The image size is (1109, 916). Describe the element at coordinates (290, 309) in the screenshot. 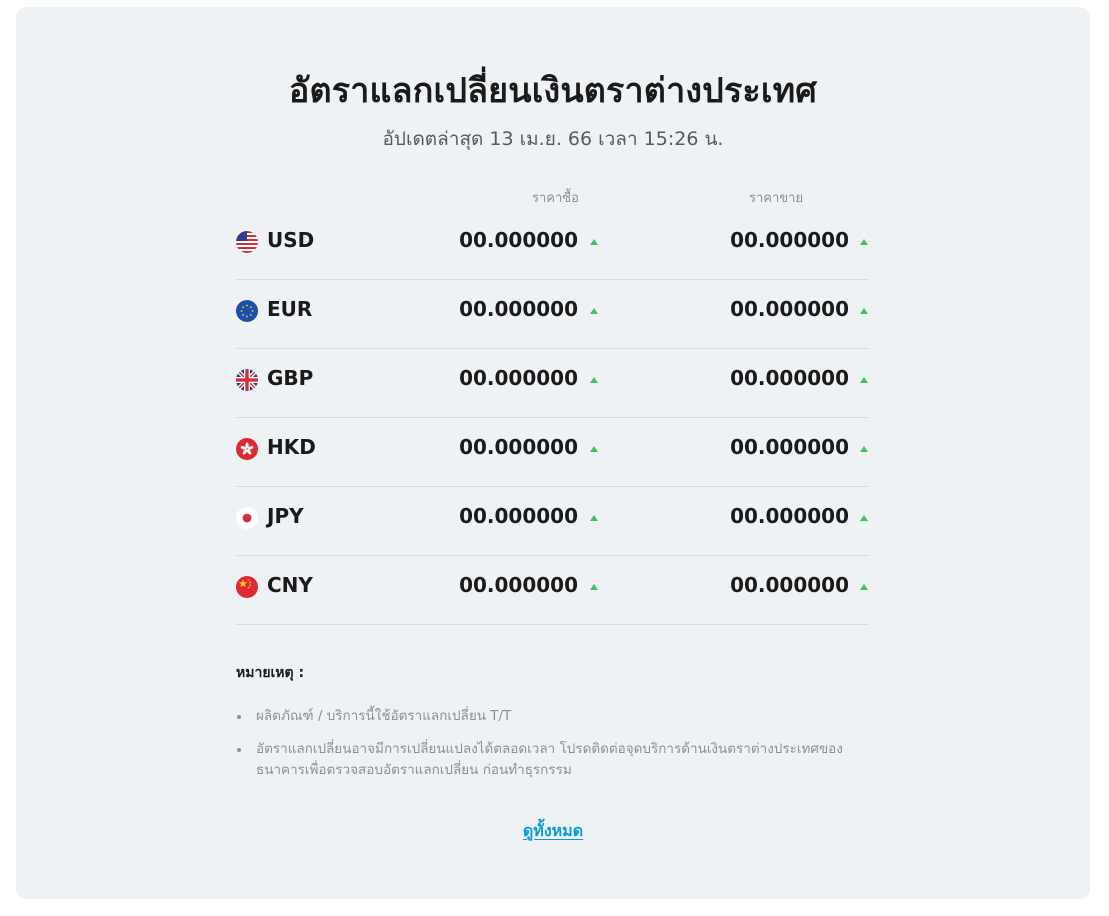

I see `currency-code: EUR` at that location.